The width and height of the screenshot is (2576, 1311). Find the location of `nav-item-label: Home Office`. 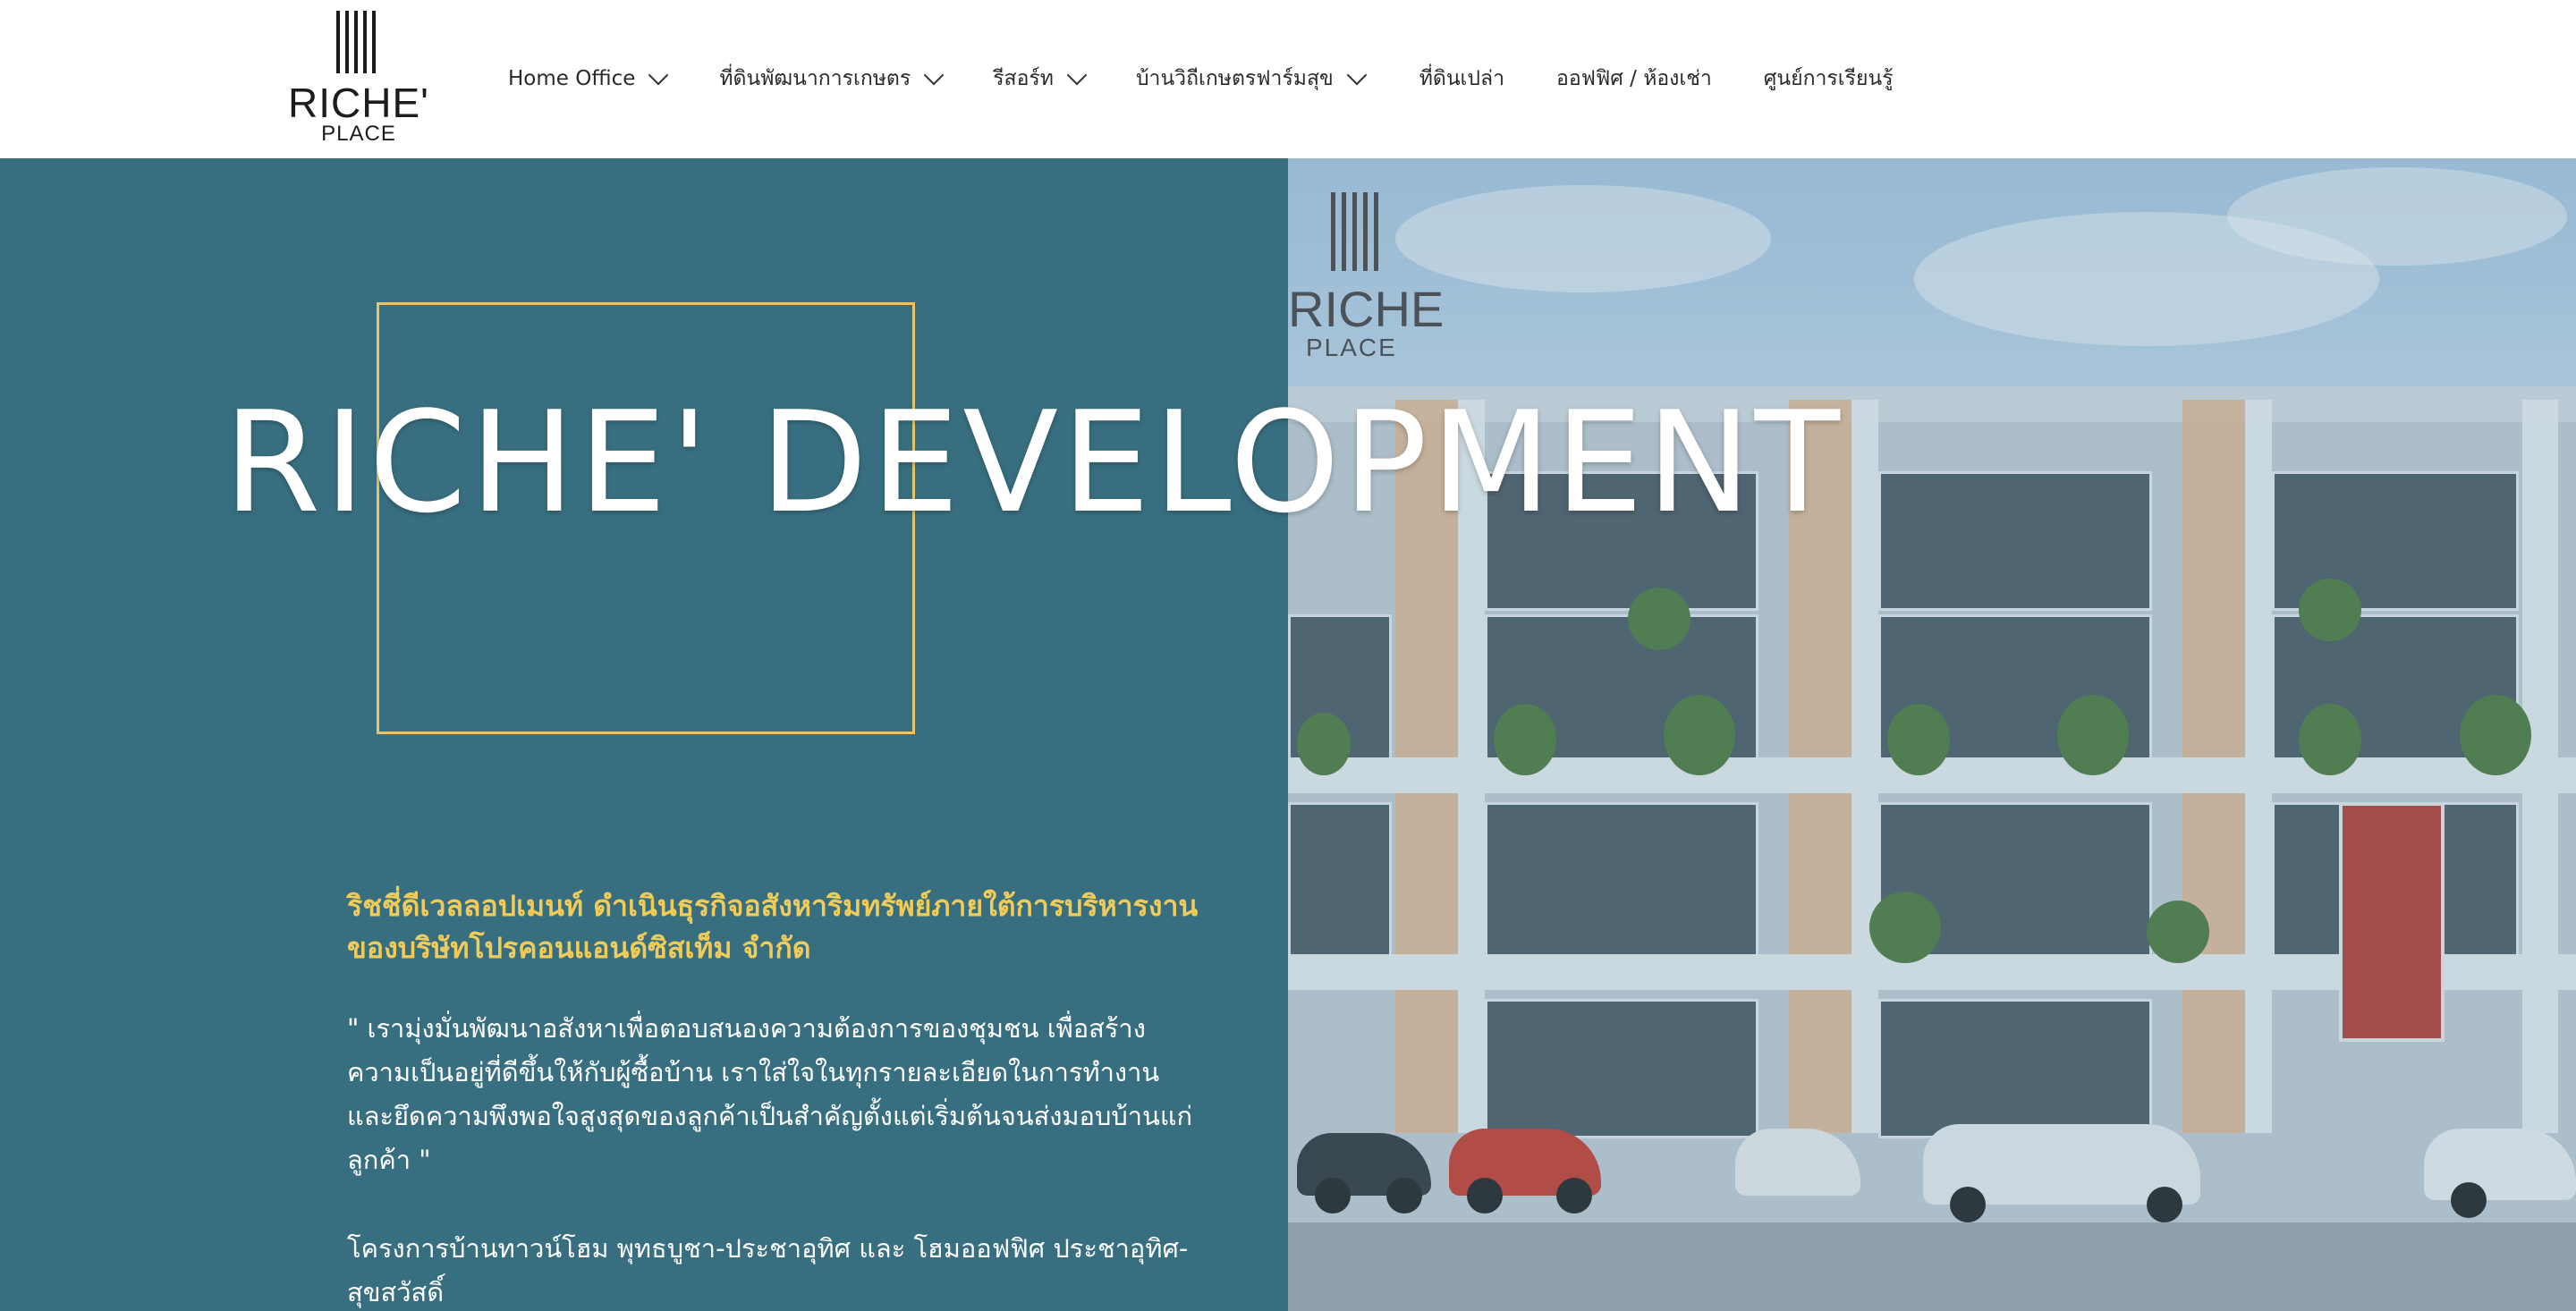

nav-item-label: Home Office is located at coordinates (572, 78).